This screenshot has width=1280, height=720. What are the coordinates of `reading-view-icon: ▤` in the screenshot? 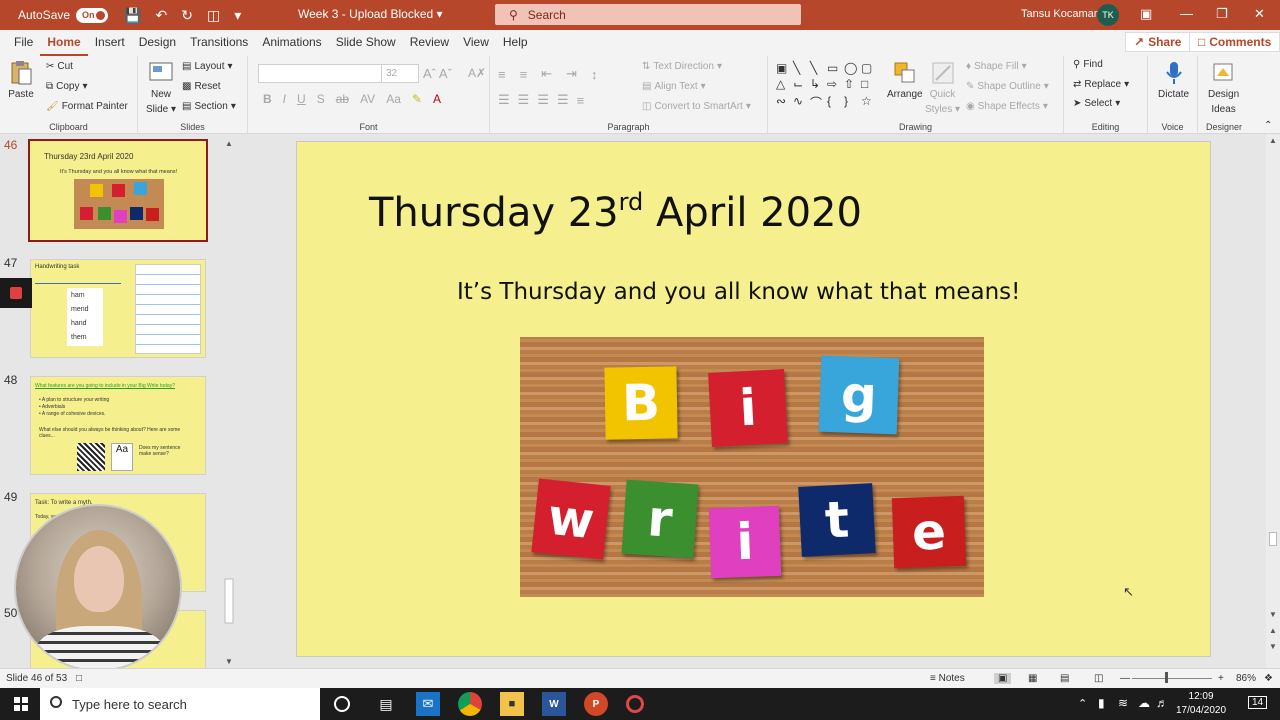 It's located at (1064, 678).